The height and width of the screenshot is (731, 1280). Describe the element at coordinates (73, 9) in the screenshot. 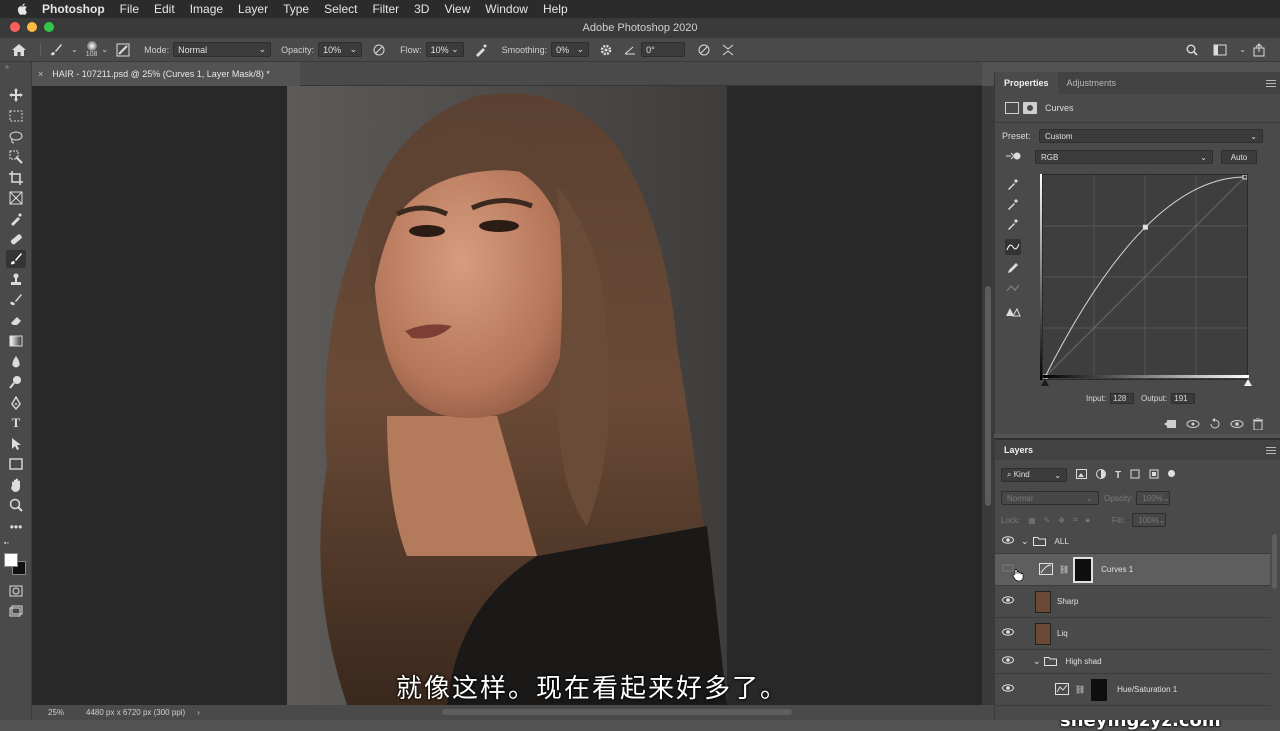

I see `menu-photoshop: Photoshop` at that location.